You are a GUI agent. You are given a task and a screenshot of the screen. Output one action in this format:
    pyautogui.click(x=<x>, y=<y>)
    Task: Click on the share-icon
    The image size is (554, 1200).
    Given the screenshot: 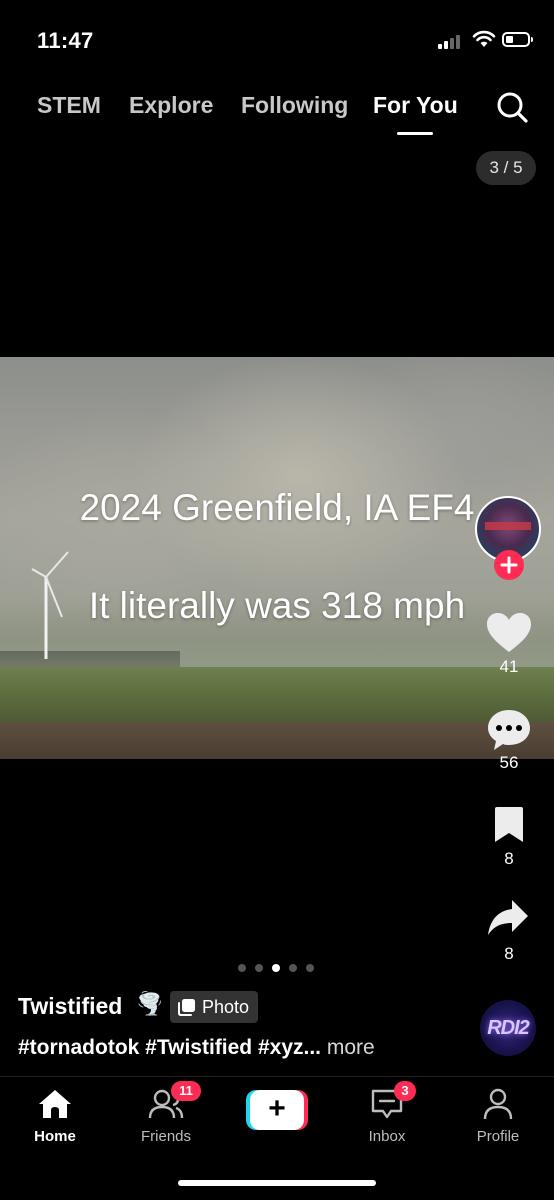 What is the action you would take?
    pyautogui.click(x=508, y=918)
    